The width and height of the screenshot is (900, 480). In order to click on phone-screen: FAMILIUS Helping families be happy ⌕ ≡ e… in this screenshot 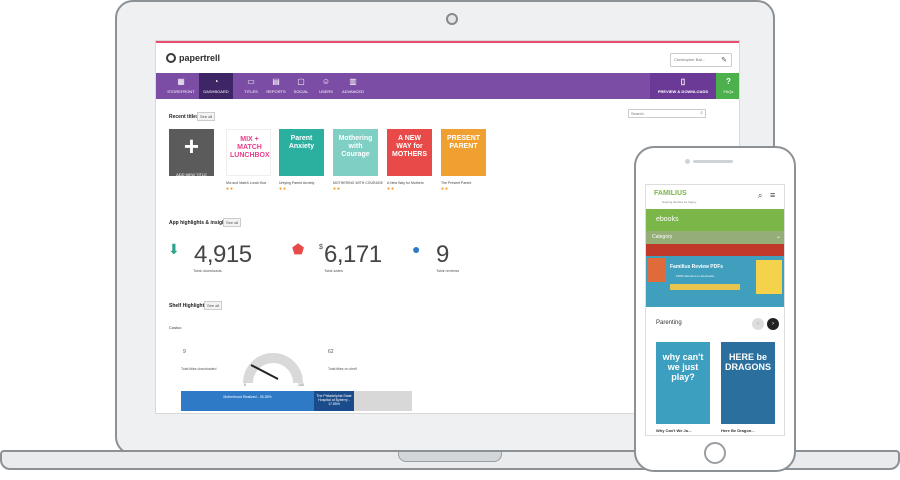, I will do `click(715, 310)`.